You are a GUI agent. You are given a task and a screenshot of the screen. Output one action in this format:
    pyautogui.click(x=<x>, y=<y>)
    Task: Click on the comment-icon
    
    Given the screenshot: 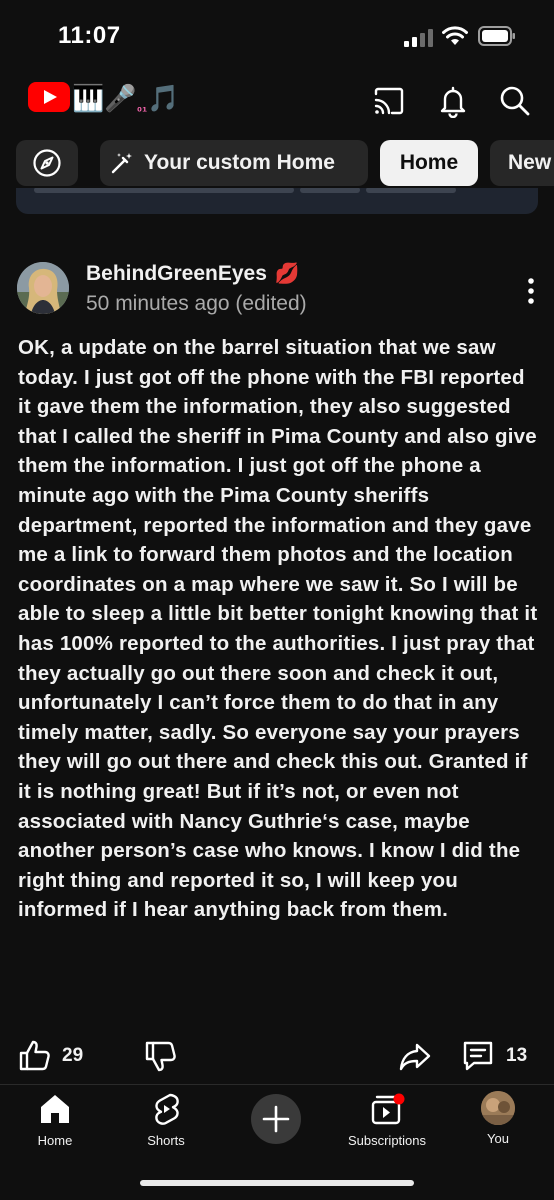 What is the action you would take?
    pyautogui.click(x=478, y=1056)
    